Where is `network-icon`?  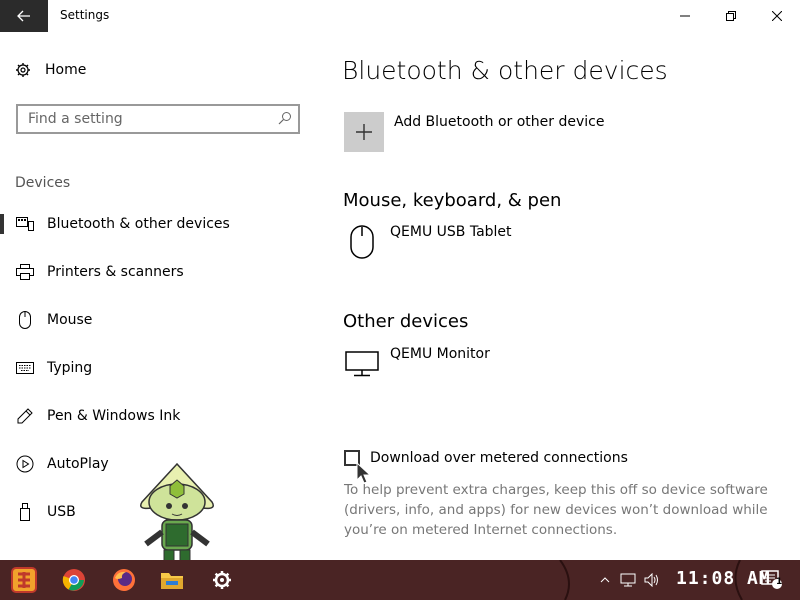 network-icon is located at coordinates (628, 580).